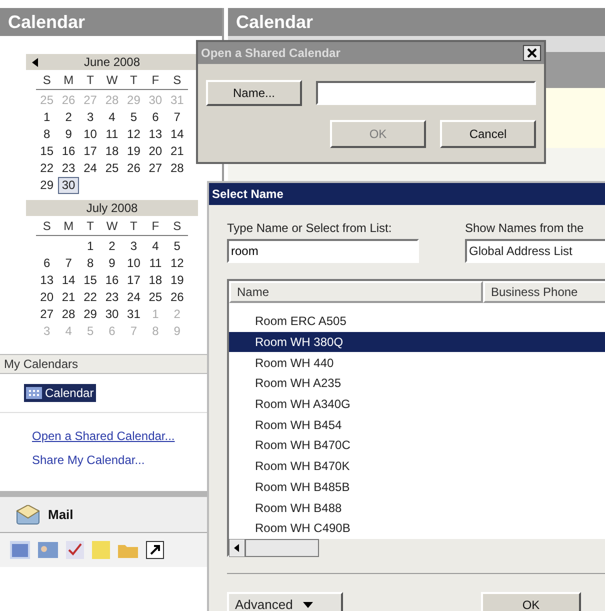 The image size is (605, 611). Describe the element at coordinates (237, 547) in the screenshot. I see `scroll-left-icon` at that location.